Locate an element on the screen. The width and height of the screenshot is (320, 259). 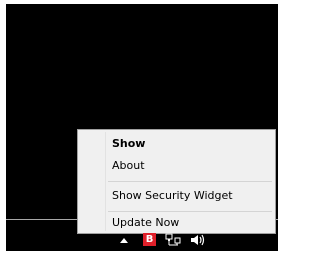
speaker-icon is located at coordinates (198, 240).